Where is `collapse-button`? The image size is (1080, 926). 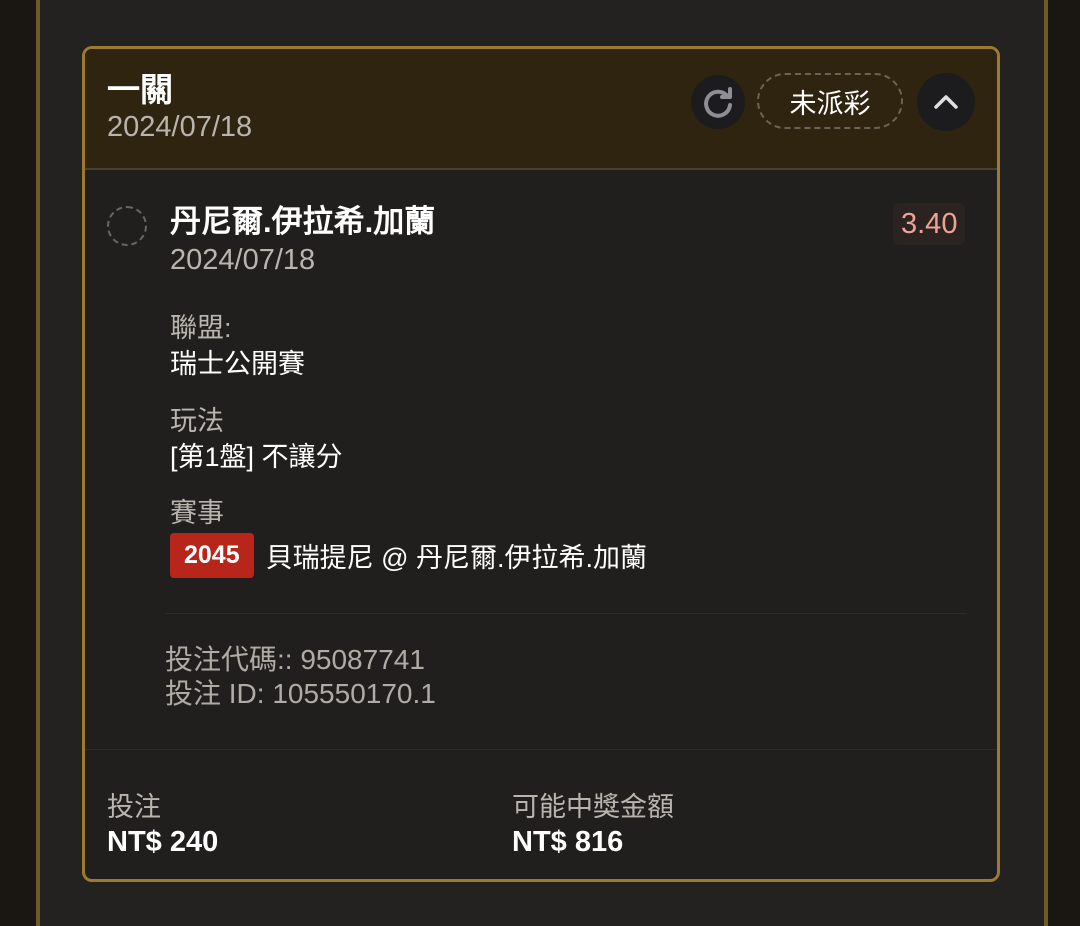
collapse-button is located at coordinates (946, 102).